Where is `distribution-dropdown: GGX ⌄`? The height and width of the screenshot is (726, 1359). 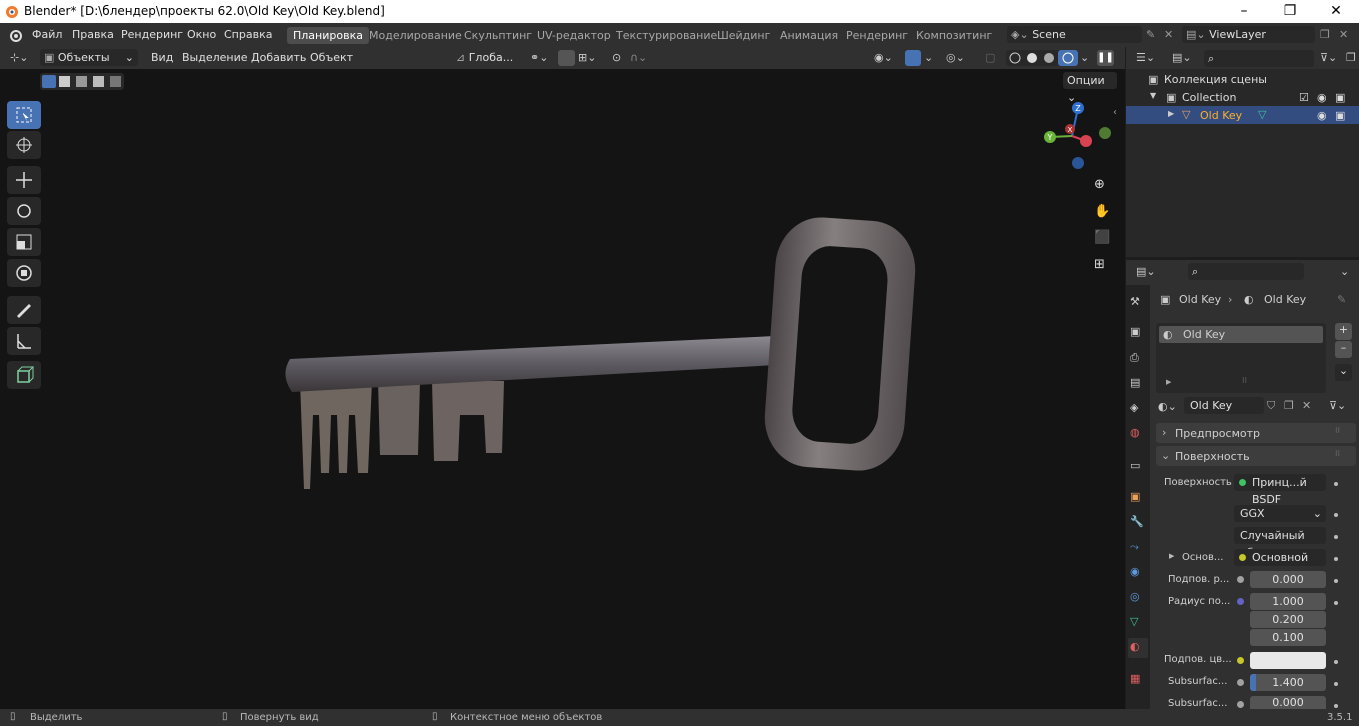 distribution-dropdown: GGX ⌄ is located at coordinates (1280, 513).